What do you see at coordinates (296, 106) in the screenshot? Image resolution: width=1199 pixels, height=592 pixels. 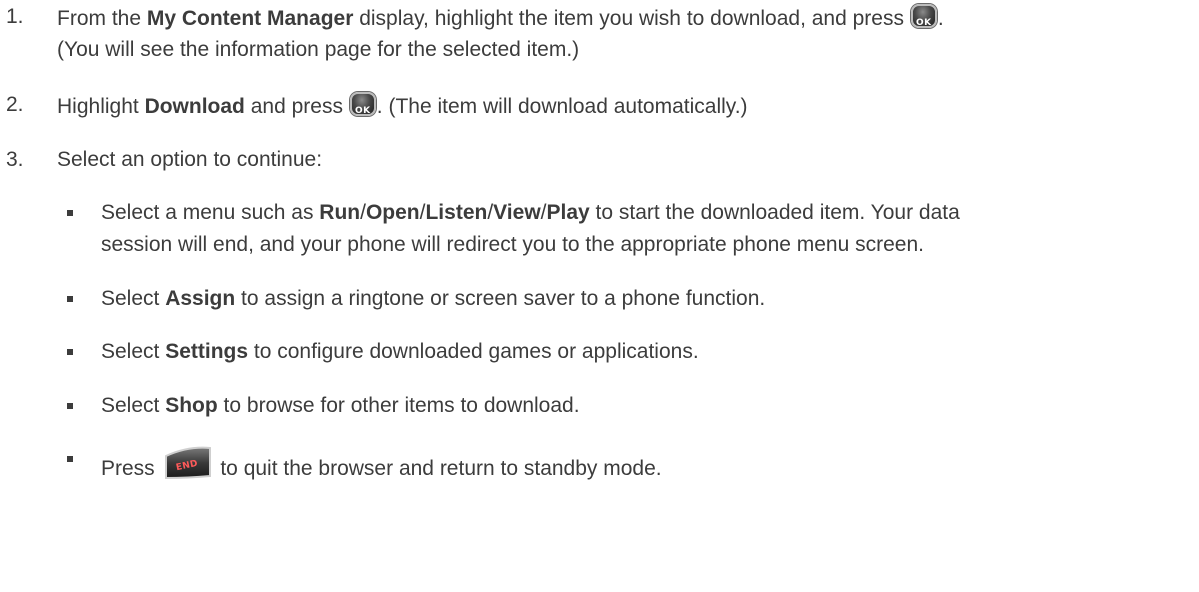 I see `step-text: and press` at bounding box center [296, 106].